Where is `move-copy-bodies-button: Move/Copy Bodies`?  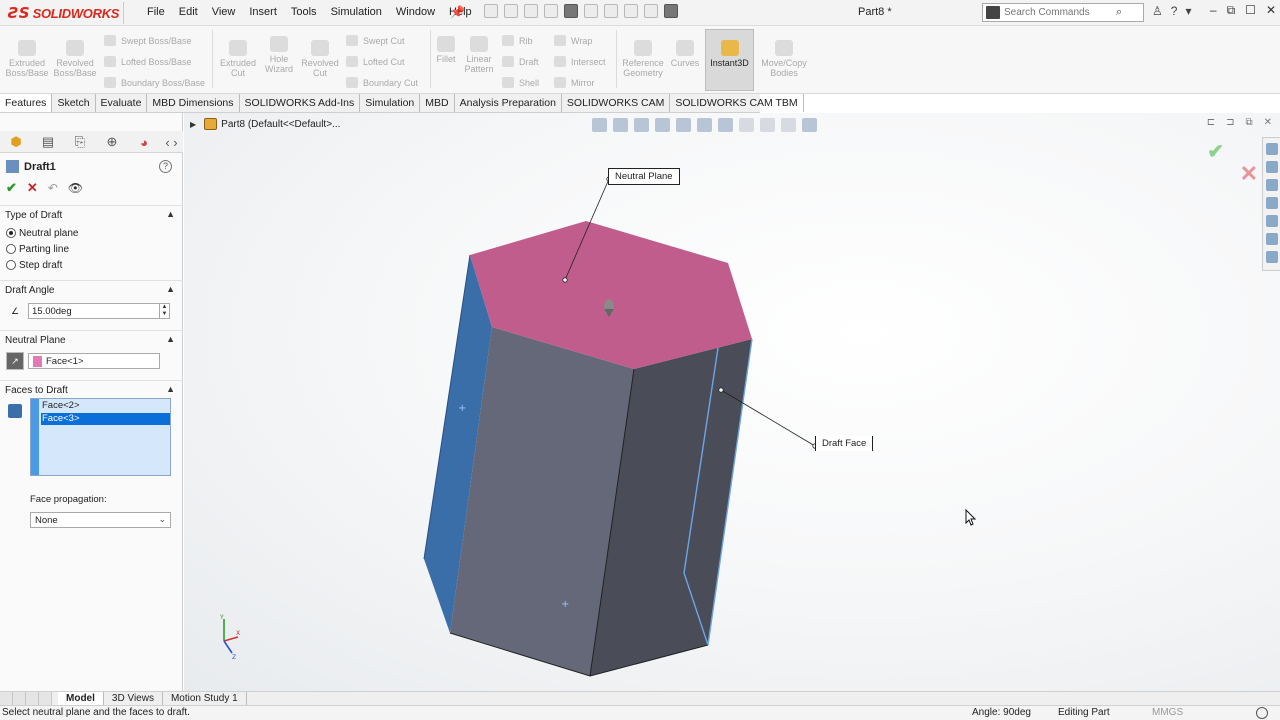 move-copy-bodies-button: Move/Copy Bodies is located at coordinates (784, 59).